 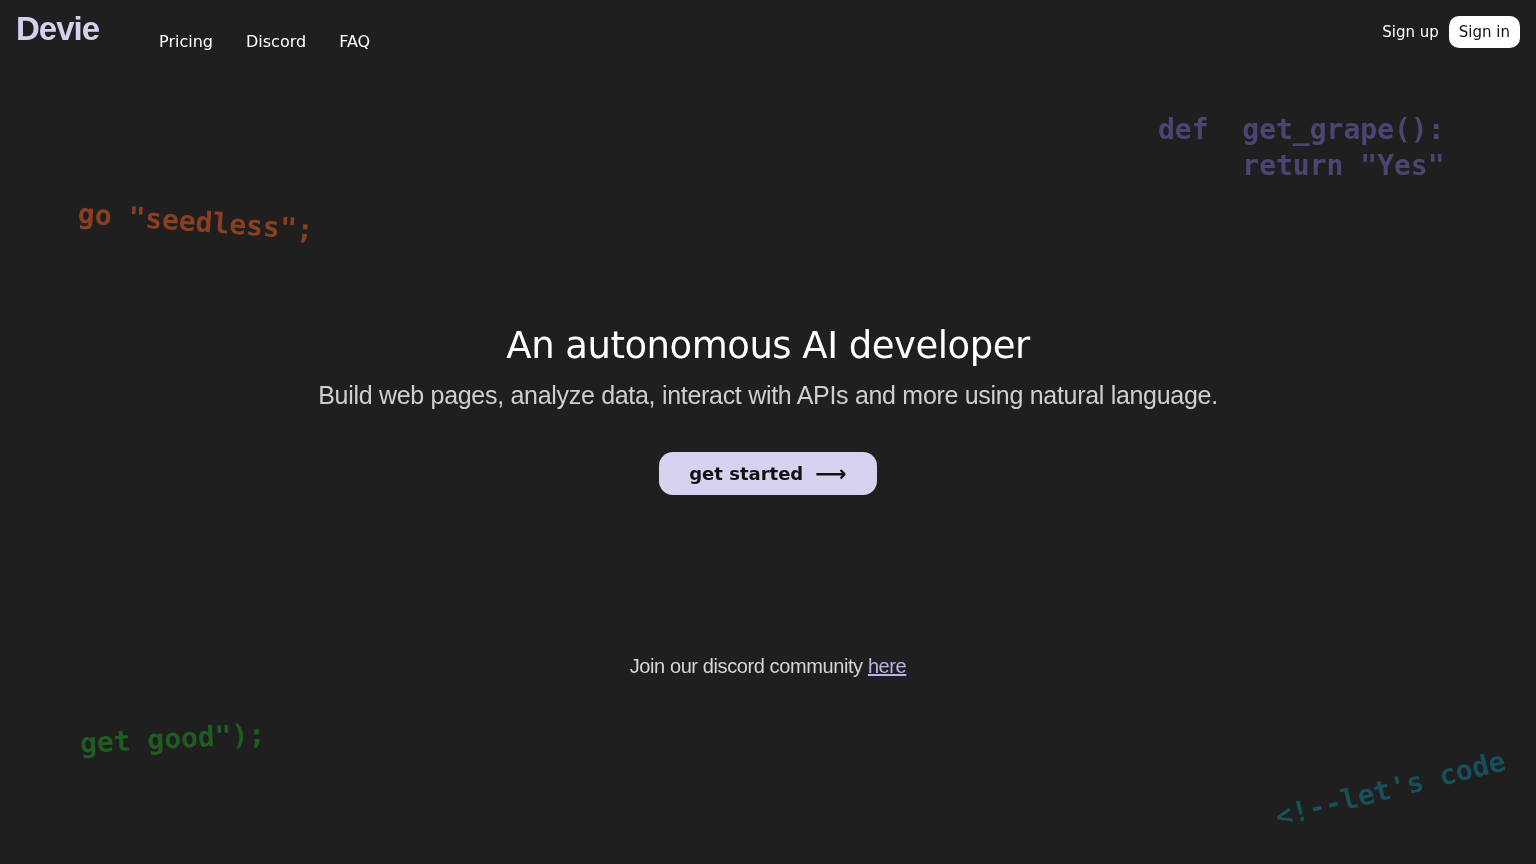 What do you see at coordinates (1410, 32) in the screenshot?
I see `sign-up-link: Sign up` at bounding box center [1410, 32].